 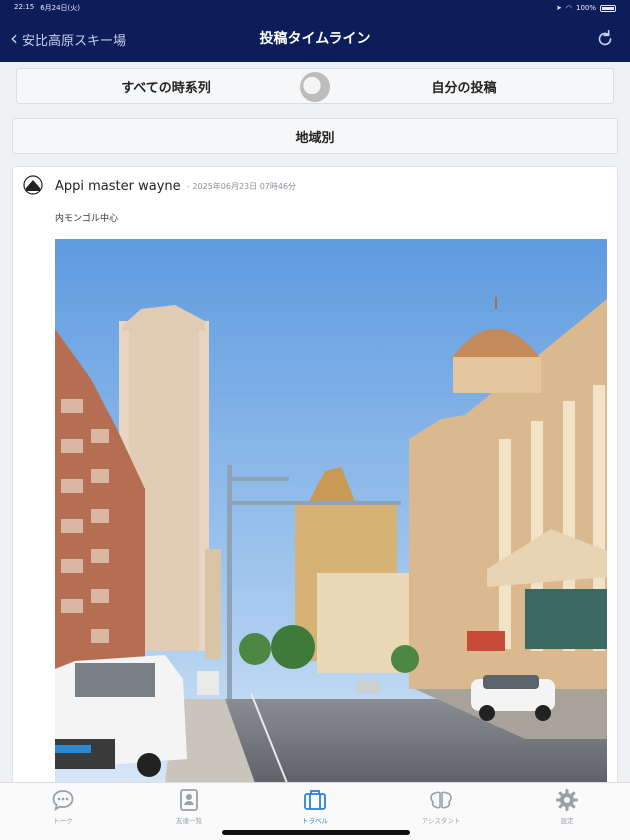 What do you see at coordinates (315, 39) in the screenshot?
I see `navigation-bar: ‹ 安比高原スキー場 投稿タイムライン` at bounding box center [315, 39].